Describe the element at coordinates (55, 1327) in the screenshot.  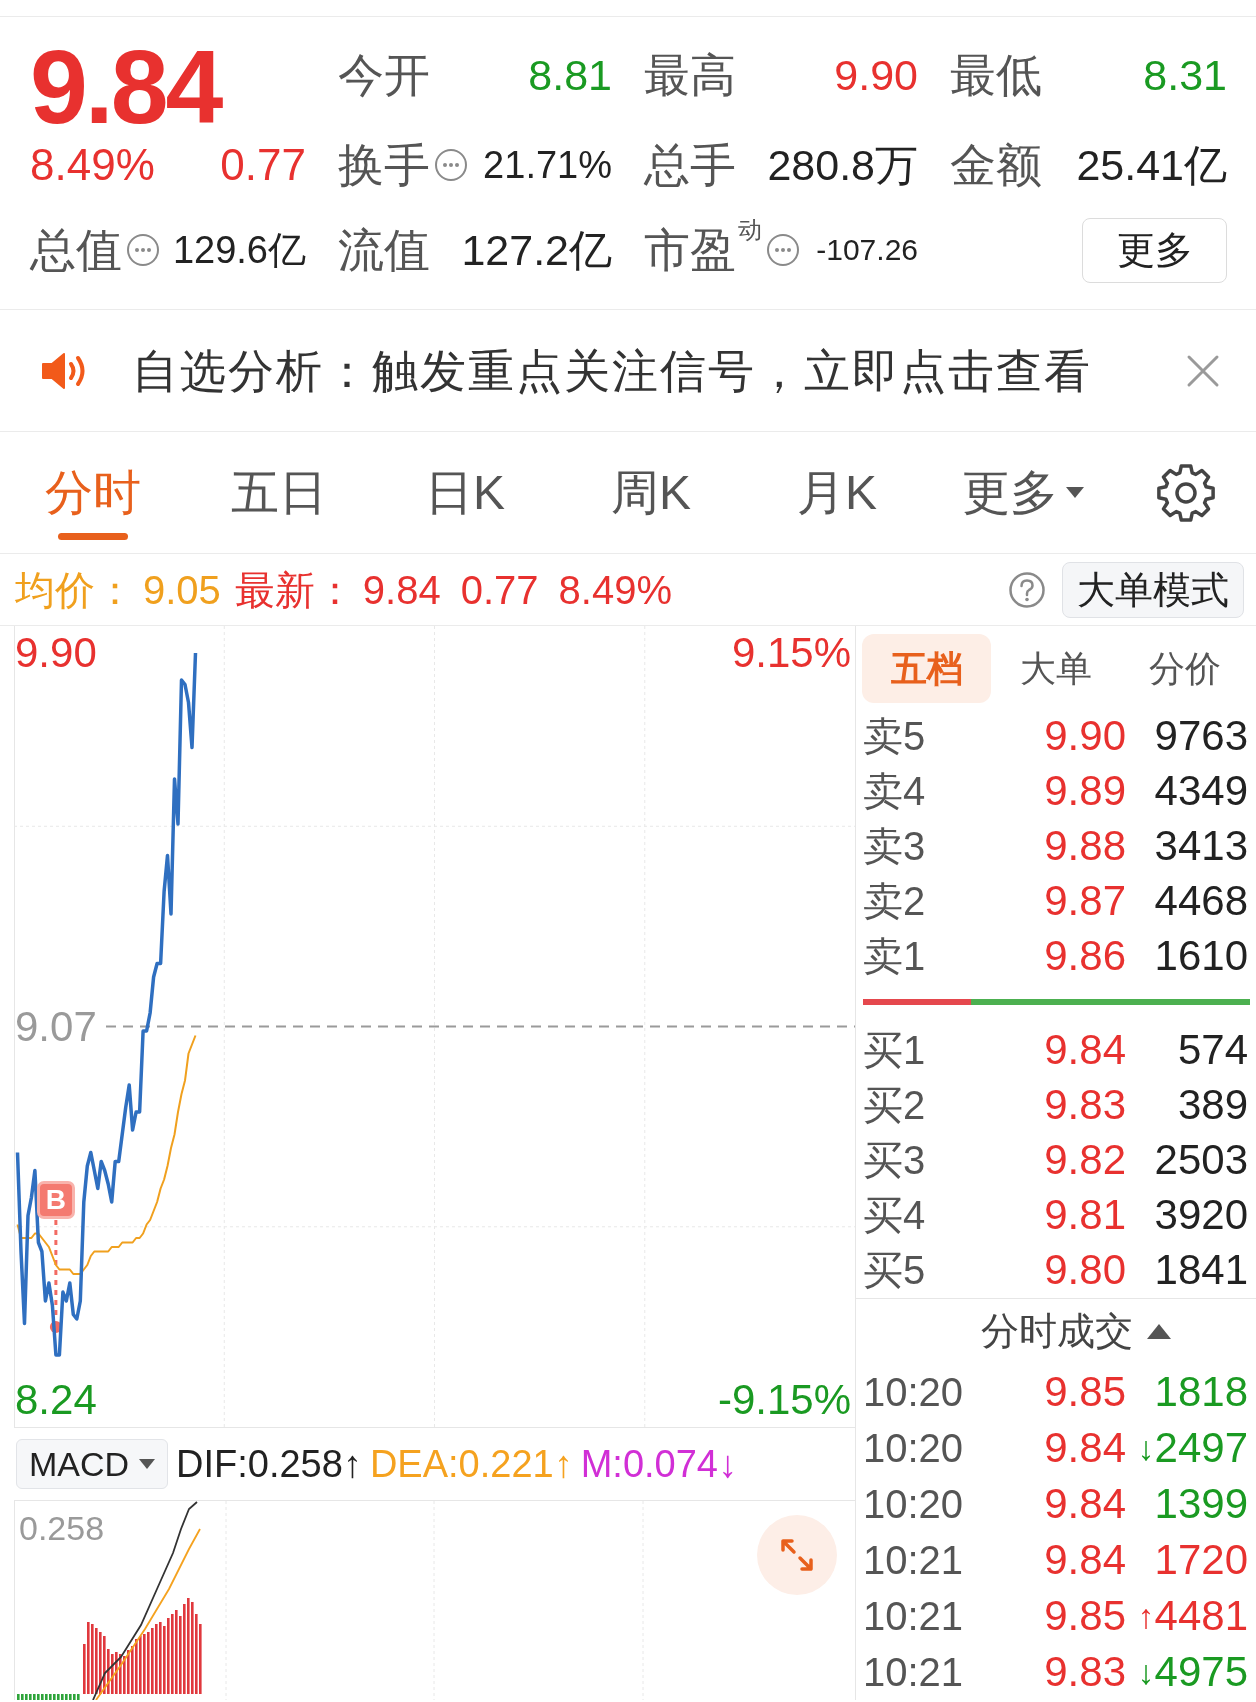
I see `point-marker-icon` at that location.